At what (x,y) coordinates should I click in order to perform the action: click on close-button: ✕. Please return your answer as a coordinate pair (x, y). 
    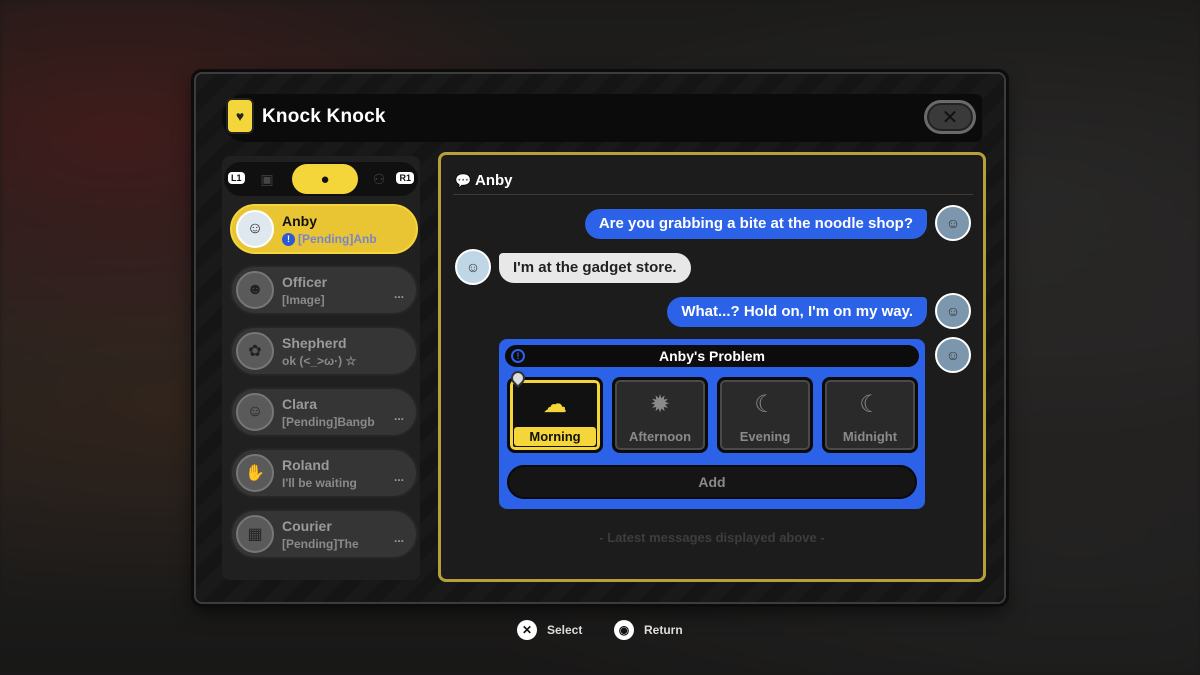
    Looking at the image, I should click on (950, 117).